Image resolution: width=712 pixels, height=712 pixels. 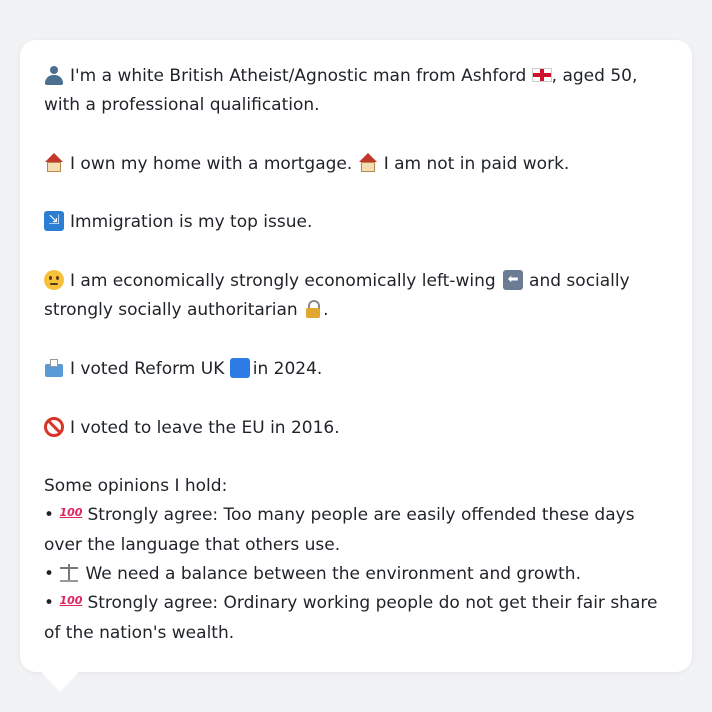 I want to click on top-issue-line: ⇲ Immigration is my top issue., so click(x=356, y=222).